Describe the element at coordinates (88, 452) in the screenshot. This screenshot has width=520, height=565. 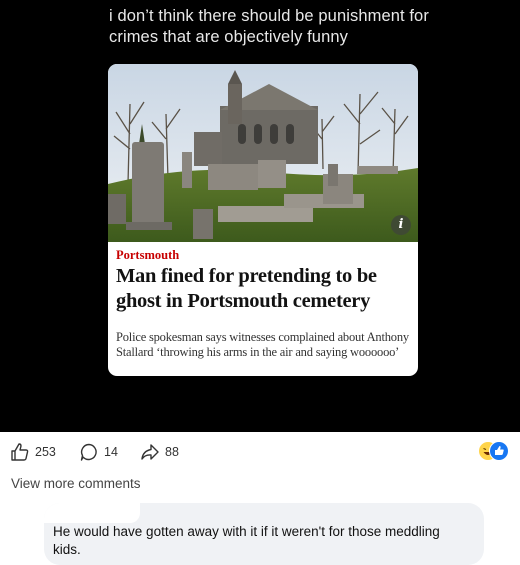
I see `comment-icon` at that location.